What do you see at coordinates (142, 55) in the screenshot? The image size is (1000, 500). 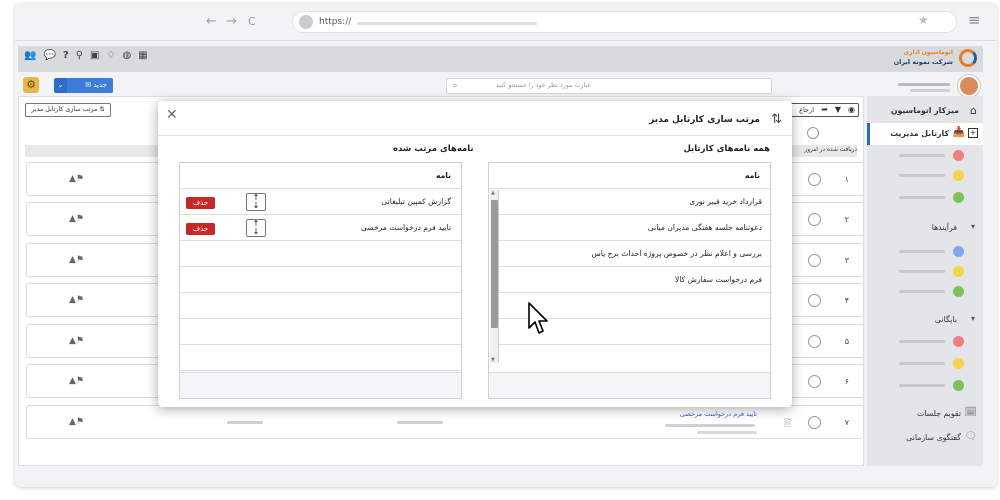 I see `grid-icon: ▦` at bounding box center [142, 55].